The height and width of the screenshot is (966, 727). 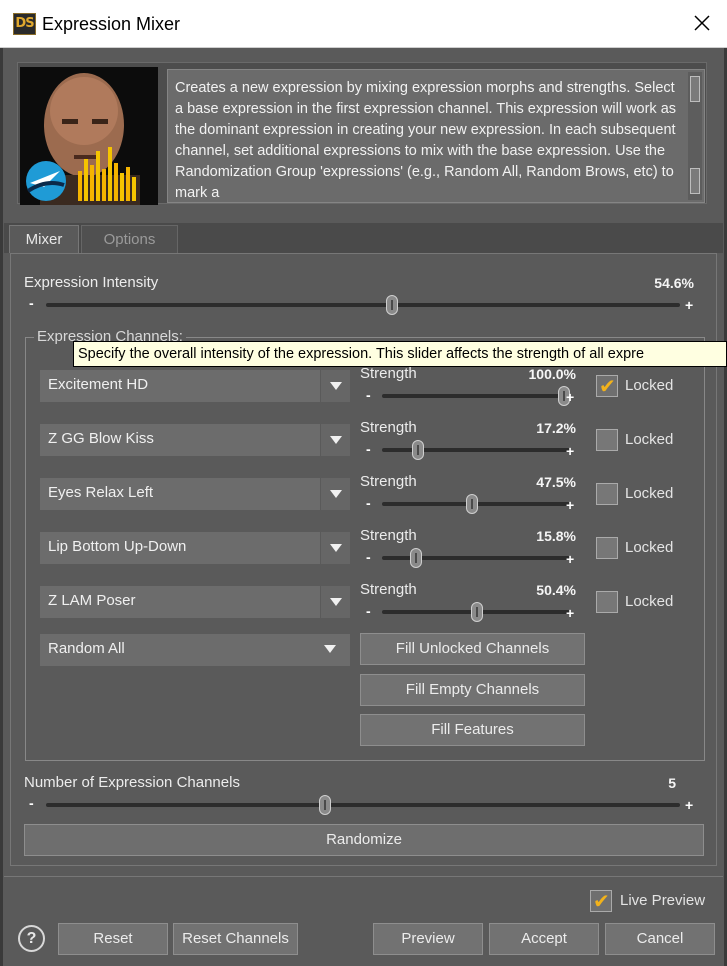 I want to click on tab-bar: Mixer Options, so click(x=363, y=238).